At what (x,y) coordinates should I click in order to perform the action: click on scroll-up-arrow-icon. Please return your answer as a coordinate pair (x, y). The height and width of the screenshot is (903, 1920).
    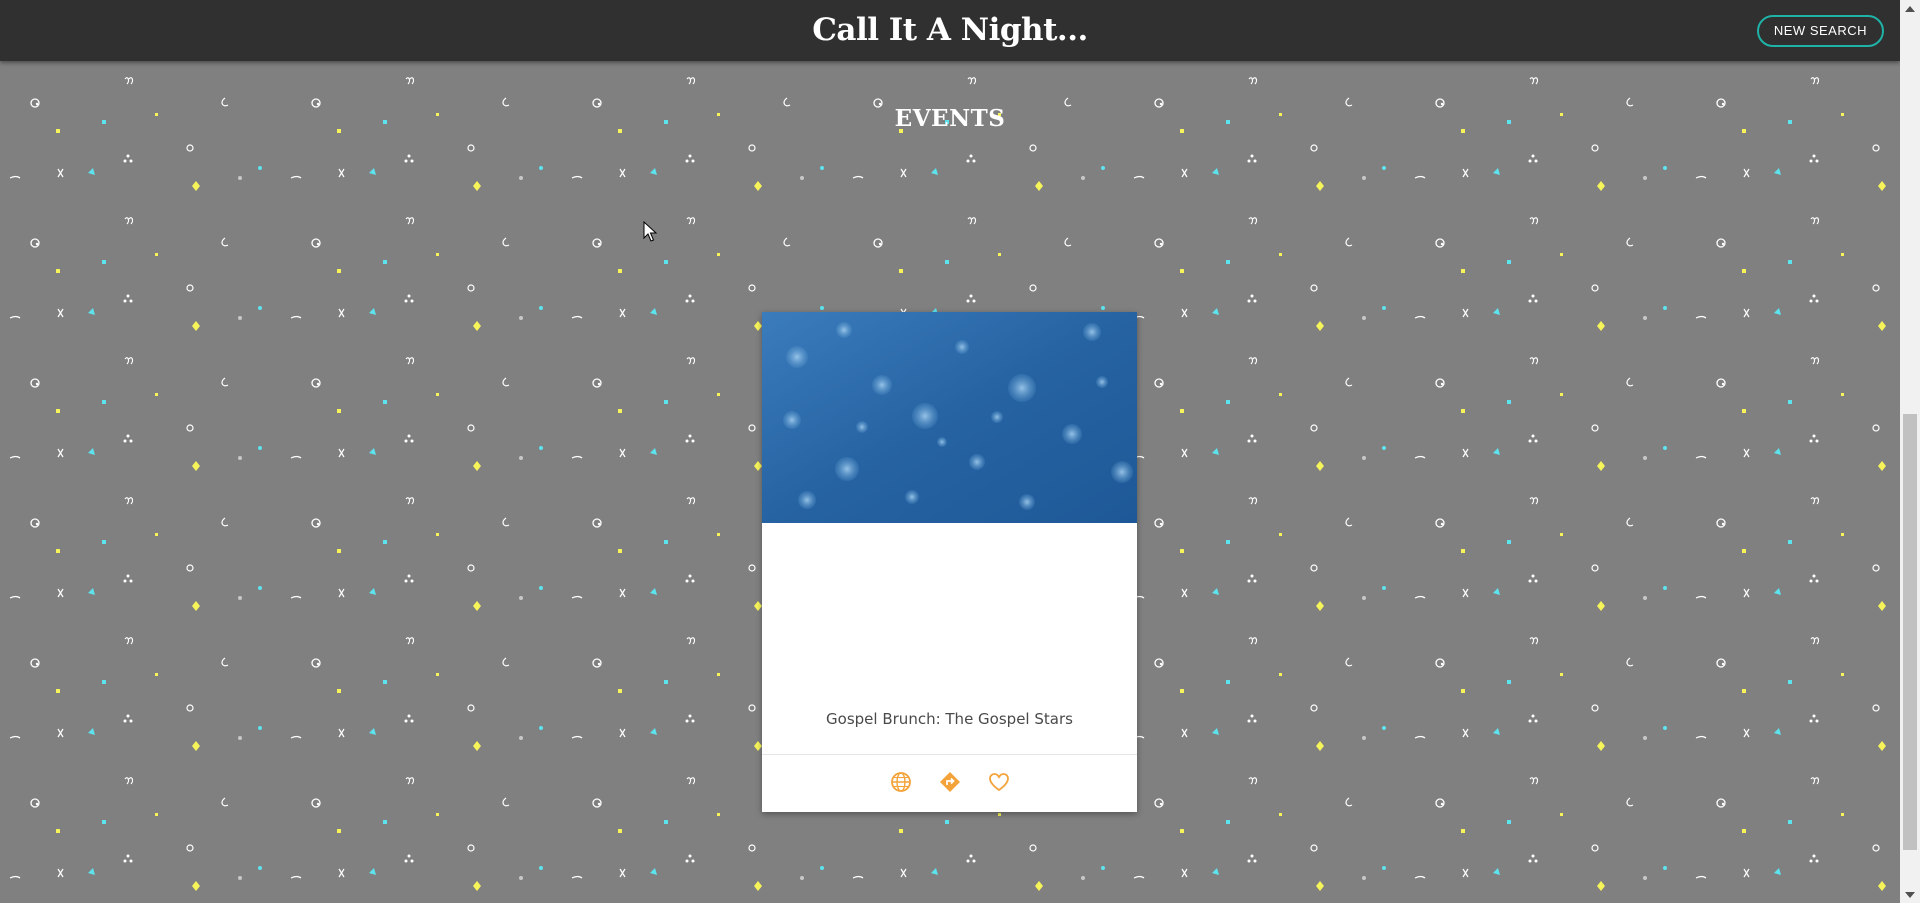
    Looking at the image, I should click on (1910, 8).